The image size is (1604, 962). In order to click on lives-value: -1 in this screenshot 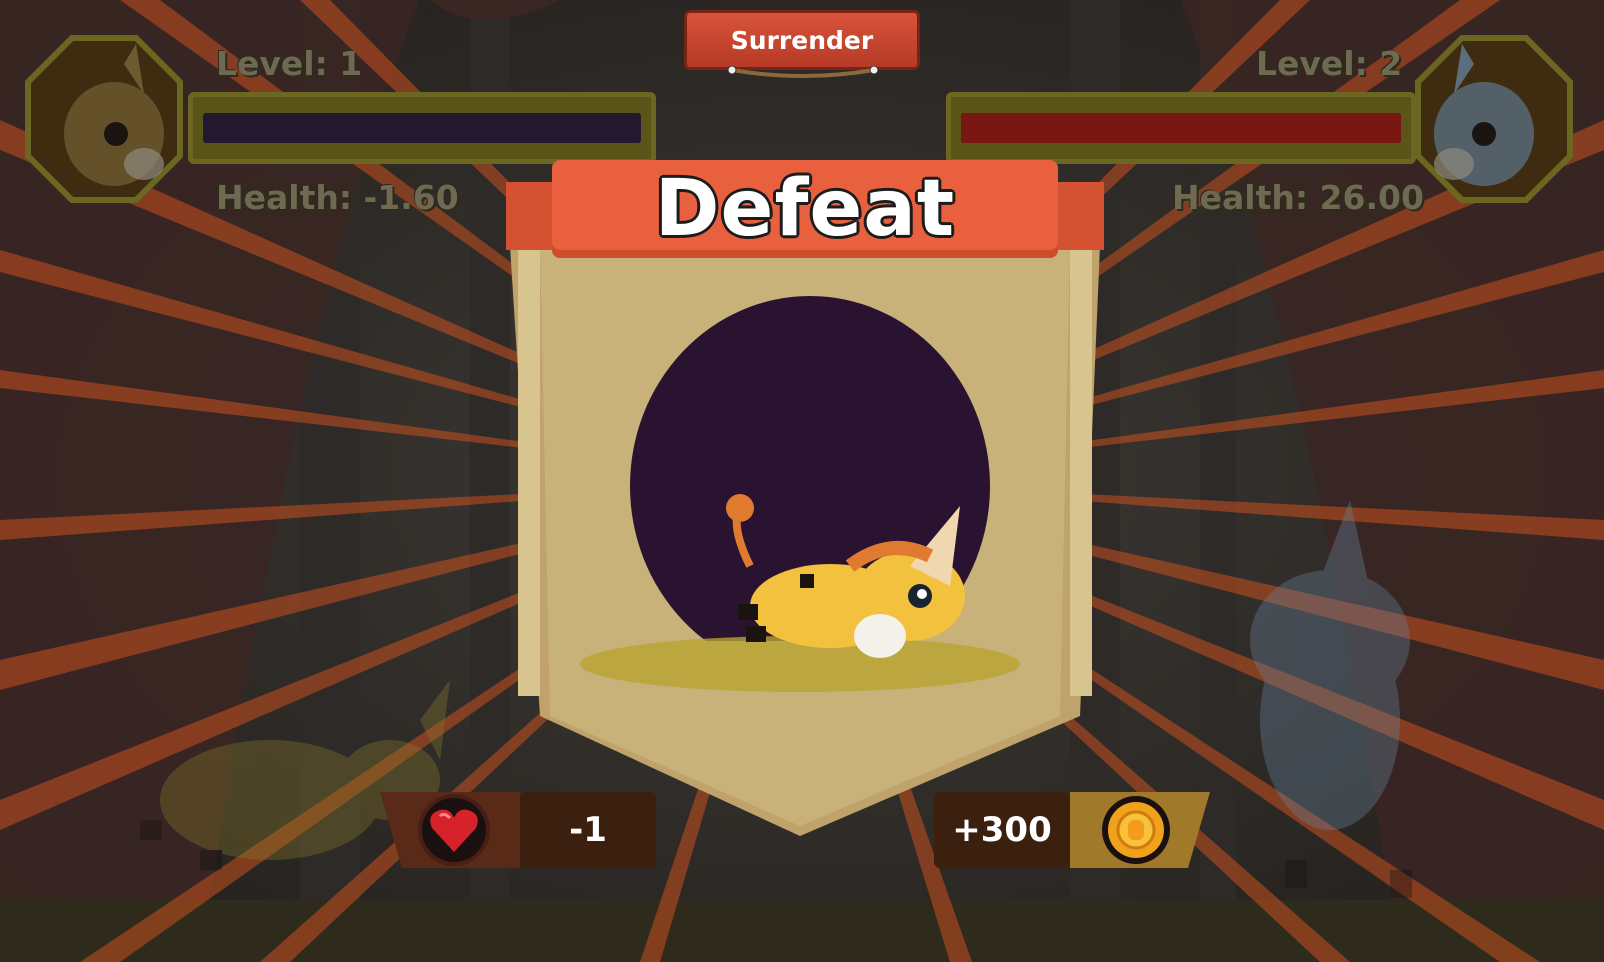, I will do `click(588, 830)`.